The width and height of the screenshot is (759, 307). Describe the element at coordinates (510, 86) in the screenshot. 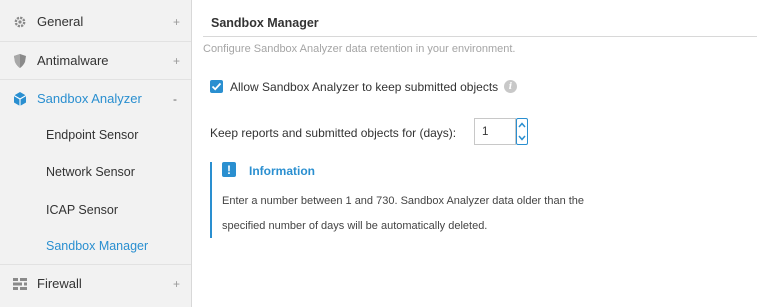

I see `info-tooltip-icon: i` at that location.